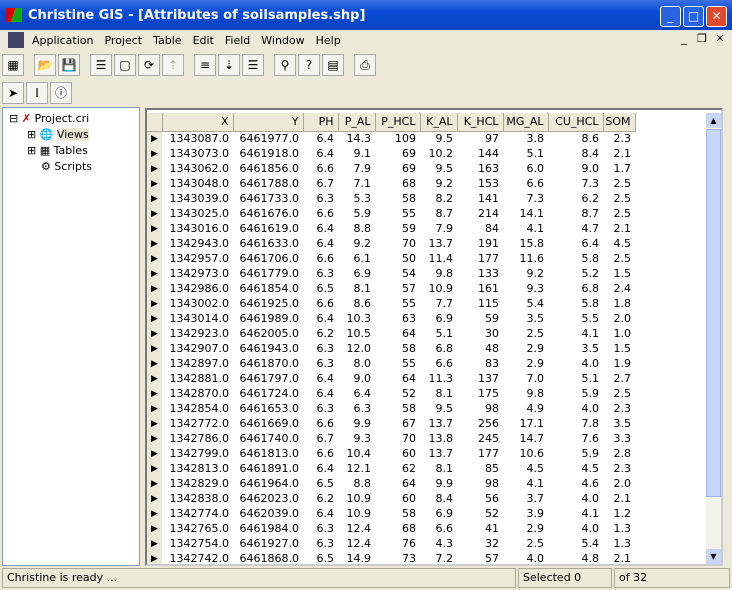 Image resolution: width=732 pixels, height=590 pixels. Describe the element at coordinates (480, 393) in the screenshot. I see `cell: 175` at that location.